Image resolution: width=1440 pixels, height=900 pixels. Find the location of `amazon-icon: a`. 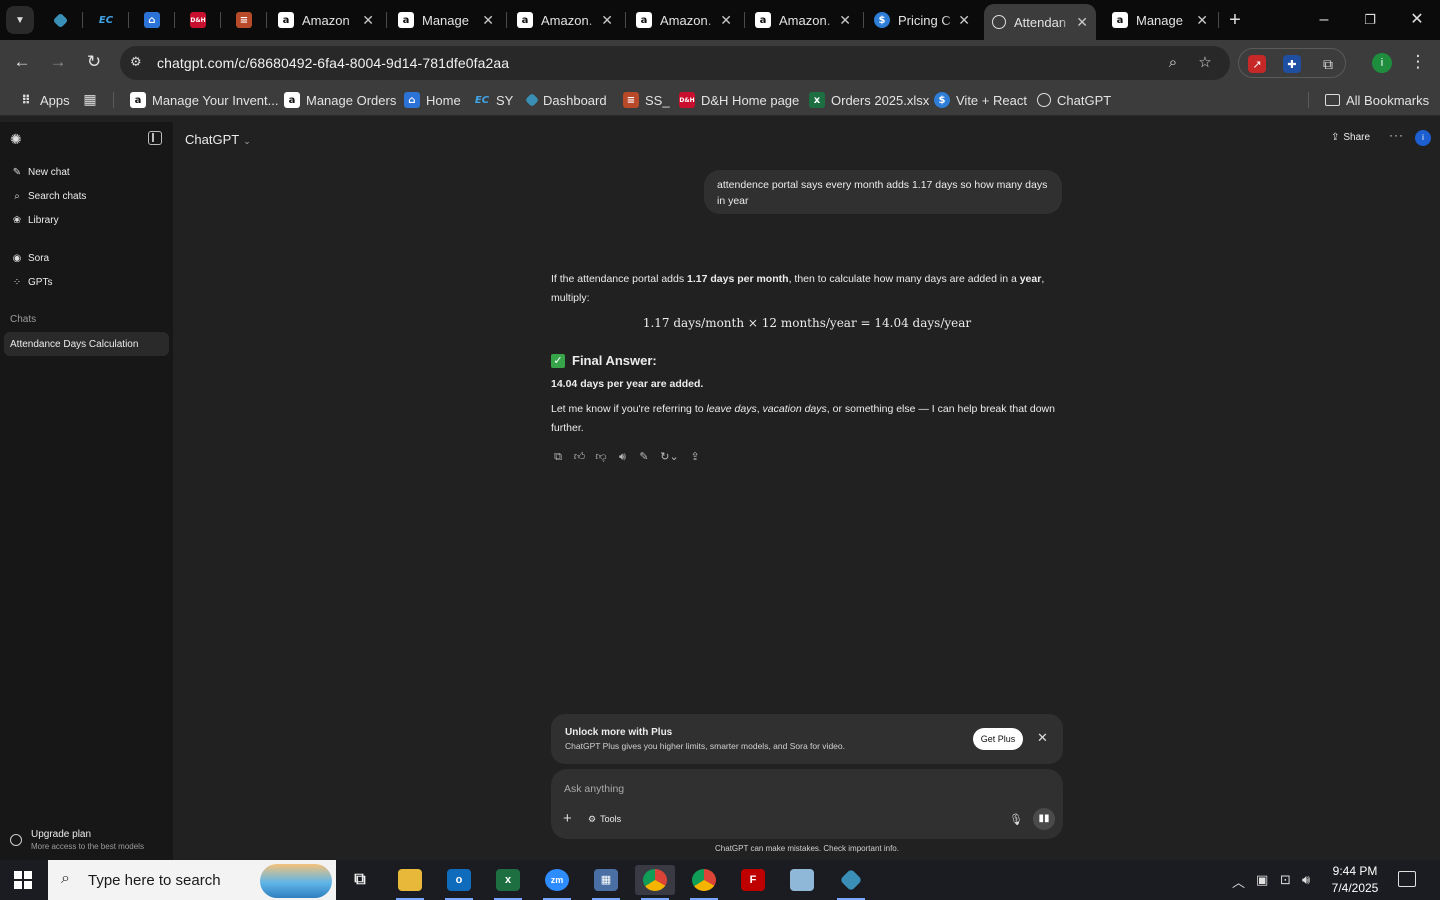

amazon-icon: a is located at coordinates (644, 20).